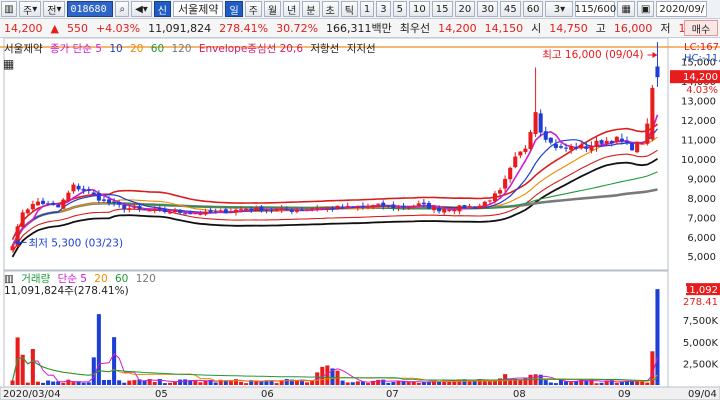 This screenshot has width=720, height=400. Describe the element at coordinates (442, 9) in the screenshot. I see `interval-15: 15` at that location.